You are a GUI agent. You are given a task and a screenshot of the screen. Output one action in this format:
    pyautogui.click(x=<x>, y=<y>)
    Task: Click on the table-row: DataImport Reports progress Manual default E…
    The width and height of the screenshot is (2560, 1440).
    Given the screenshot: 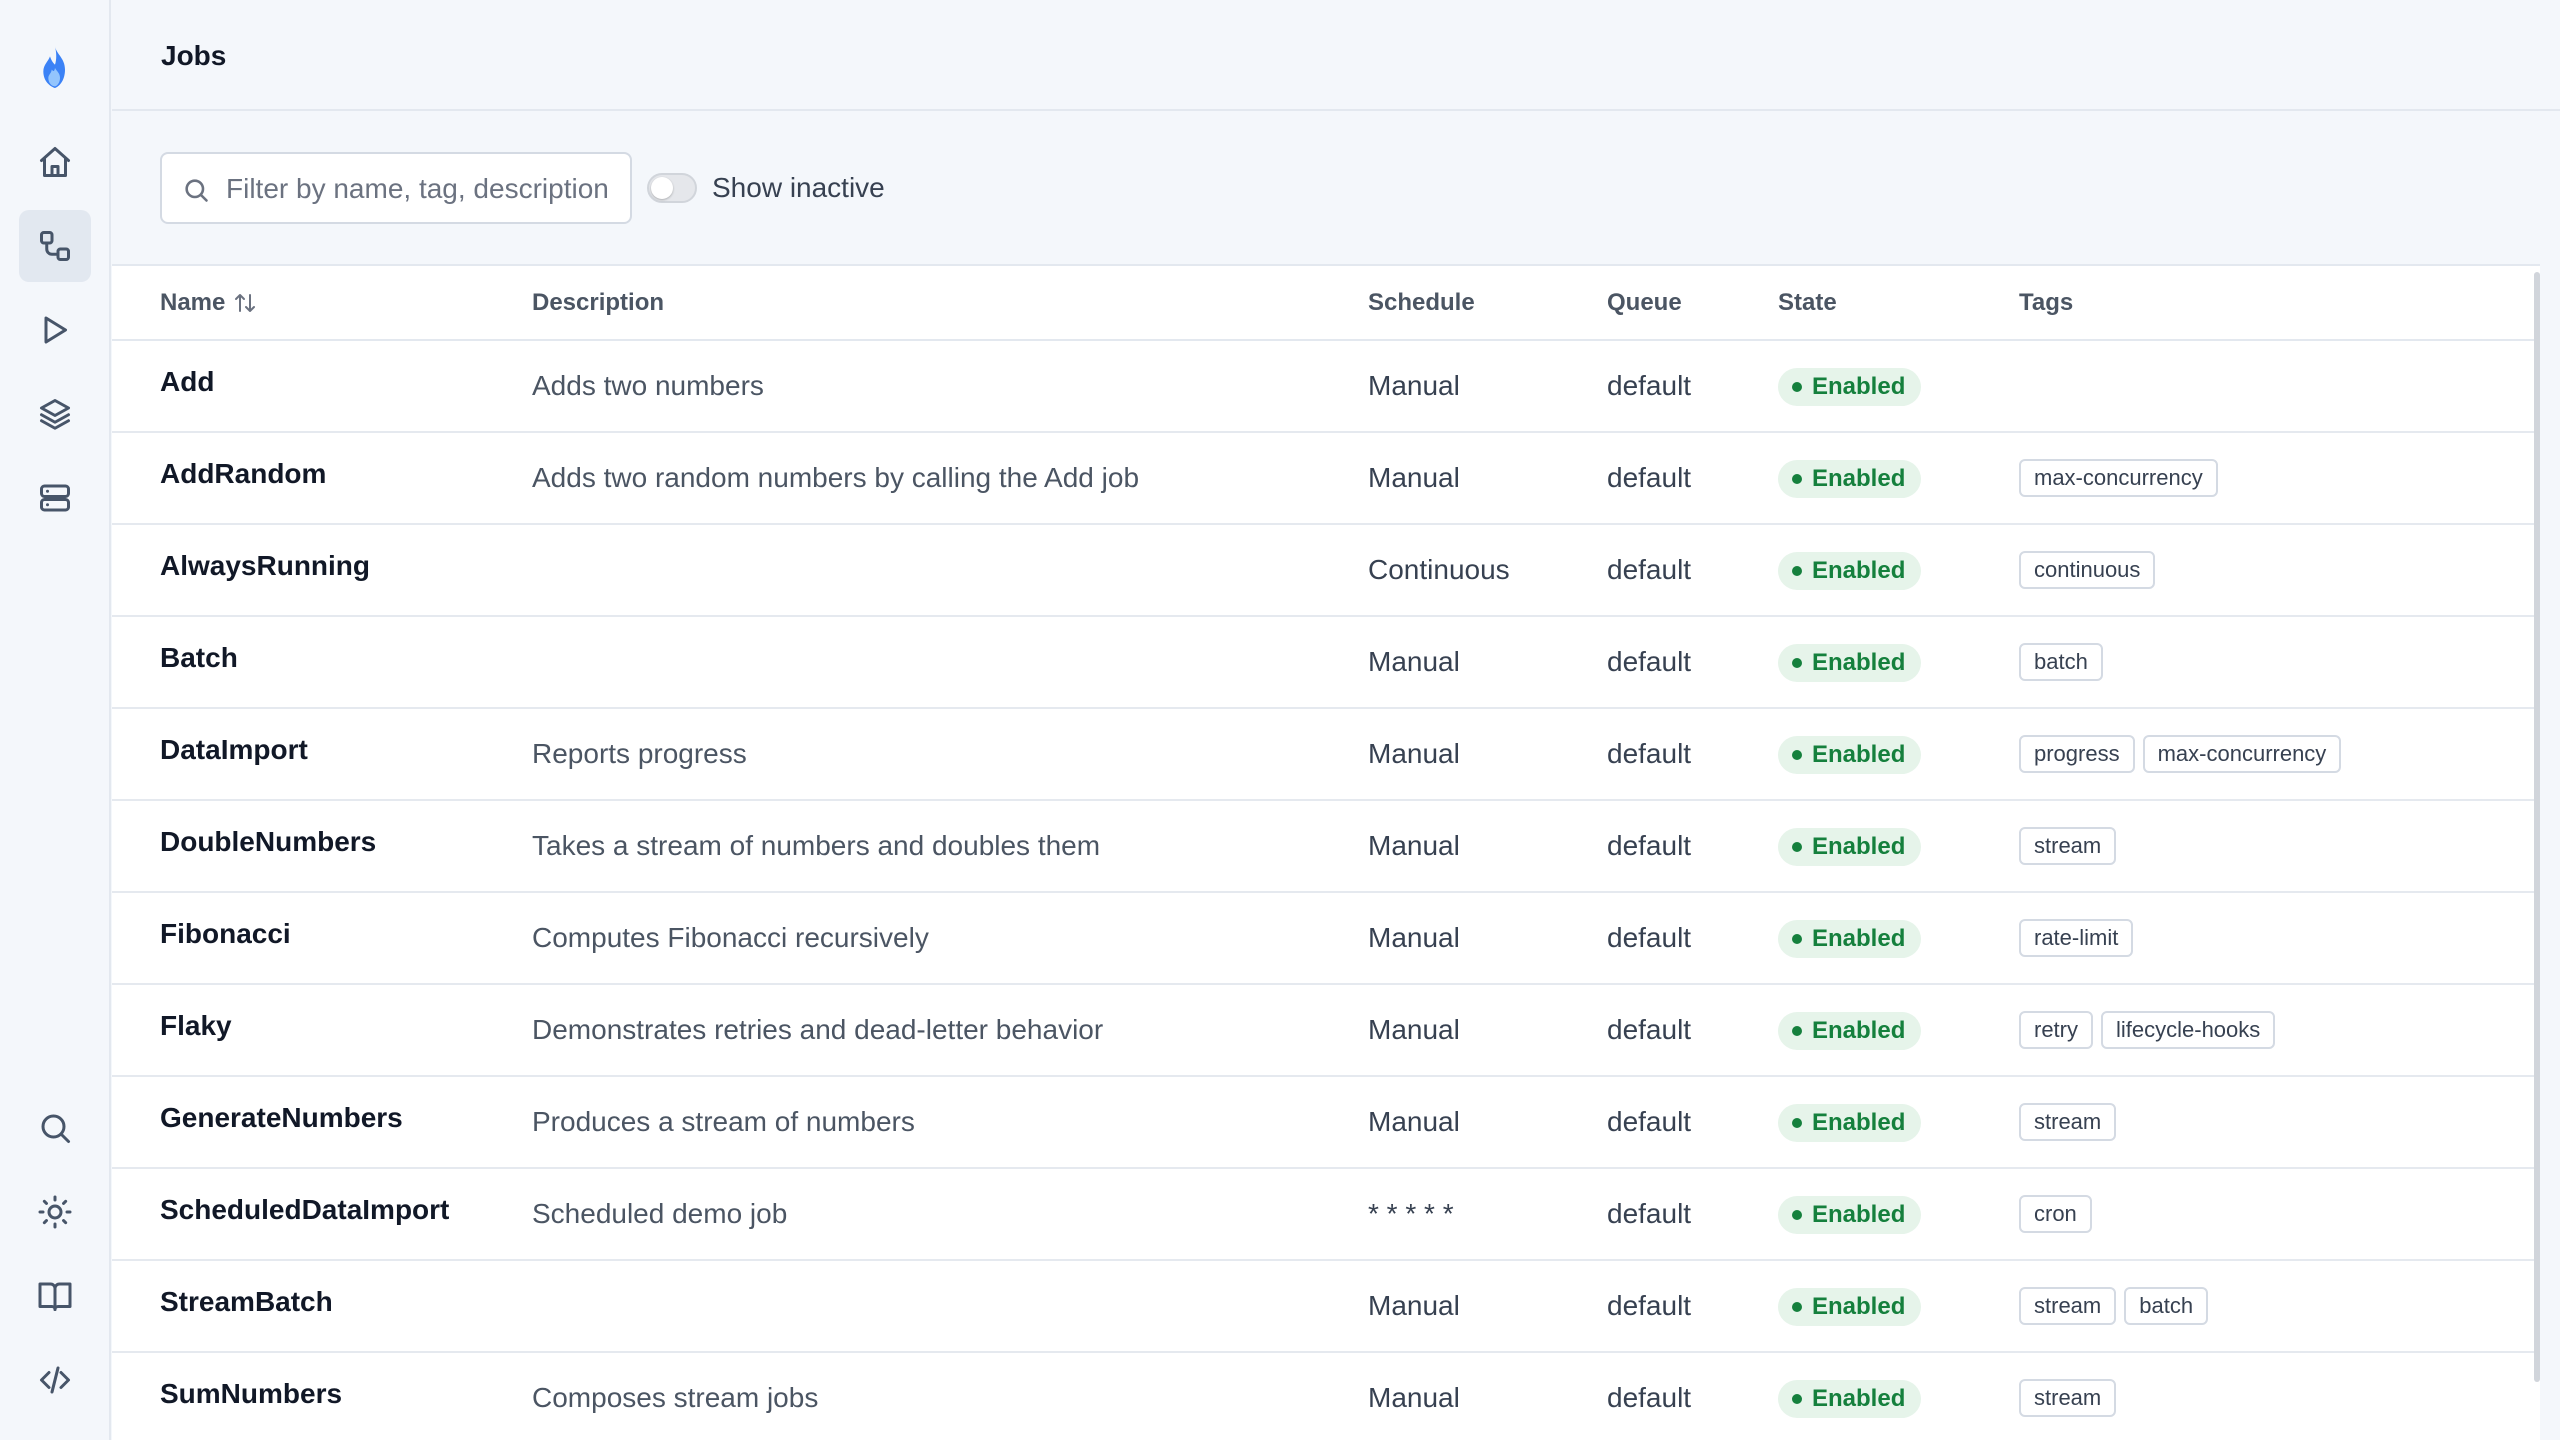 What is the action you would take?
    pyautogui.click(x=1326, y=754)
    